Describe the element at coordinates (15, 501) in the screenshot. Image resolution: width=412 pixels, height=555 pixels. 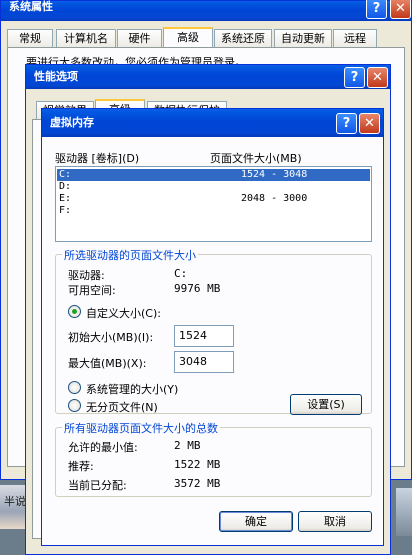
I see `background-text-fragment: 半说` at that location.